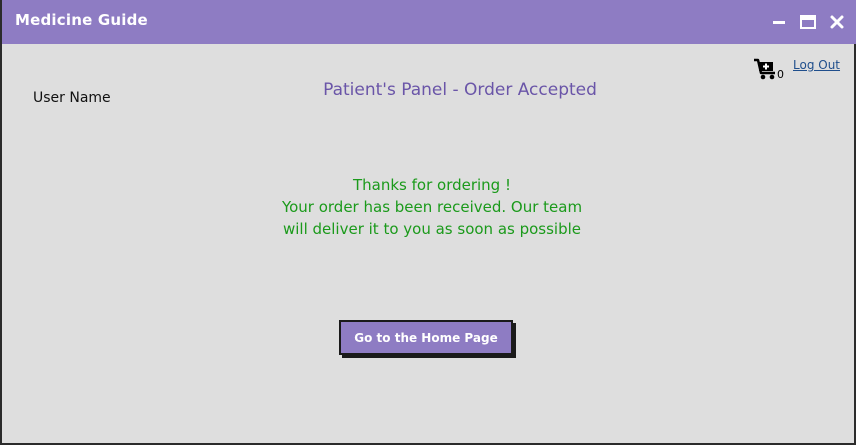 The width and height of the screenshot is (856, 445). What do you see at coordinates (460, 90) in the screenshot?
I see `page-title: Patient's Panel - Order Accepted` at bounding box center [460, 90].